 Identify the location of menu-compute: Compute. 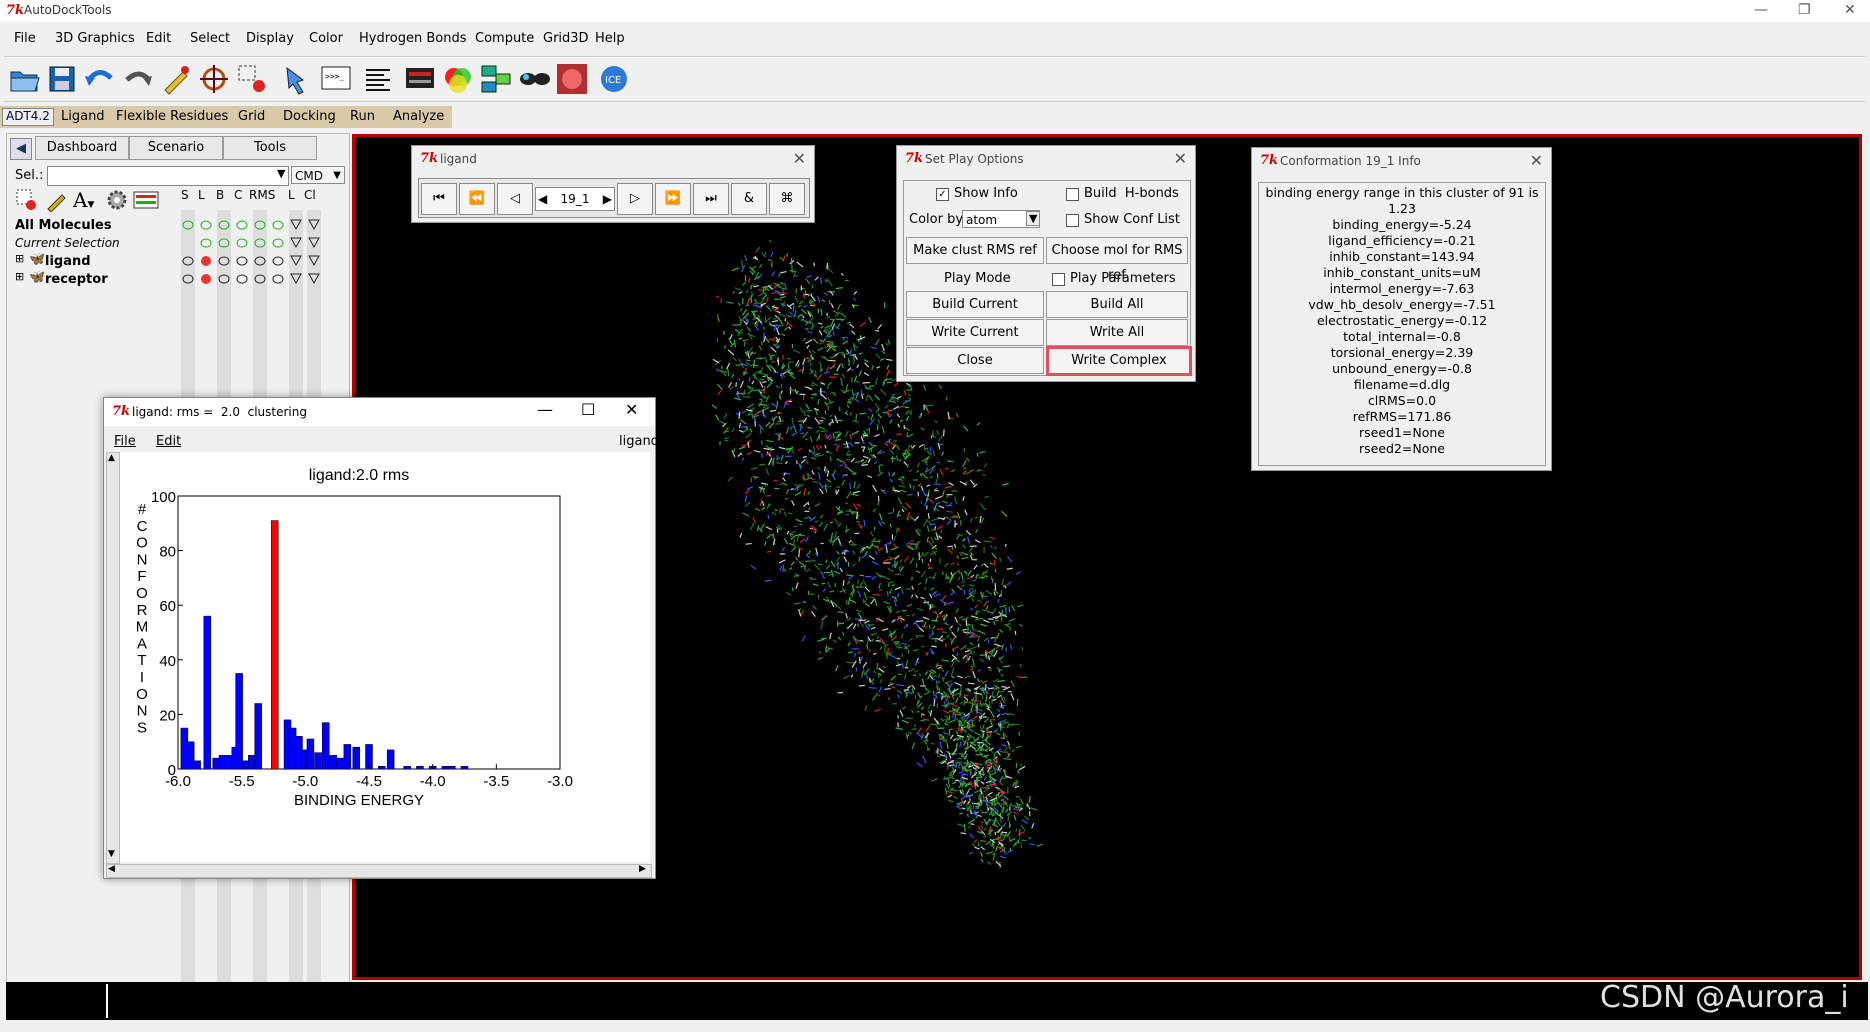
(504, 38).